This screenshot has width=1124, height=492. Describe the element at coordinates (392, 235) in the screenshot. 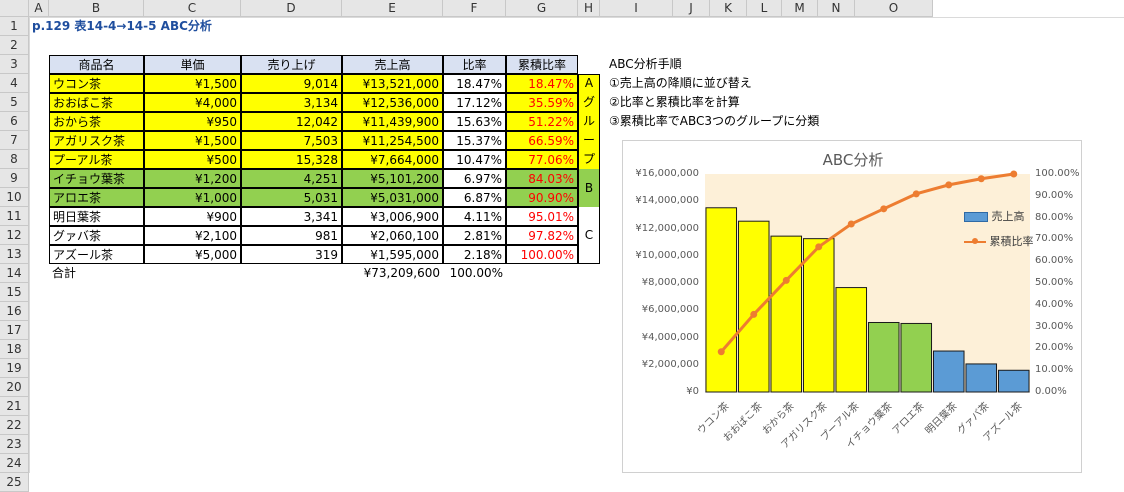

I see `table-cell: ¥2,060,100` at that location.